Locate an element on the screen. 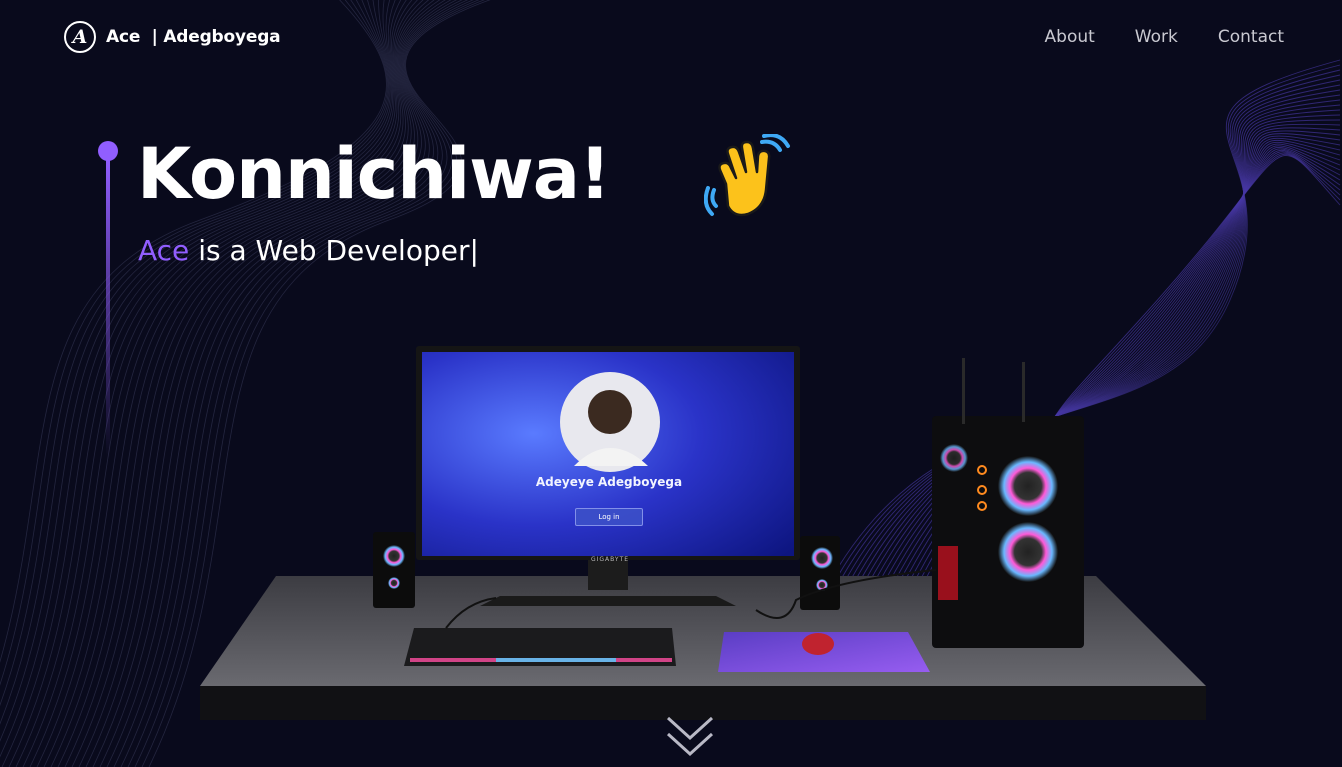 This screenshot has width=1342, height=767. hero-subtitle-rest: is a Web Developer| is located at coordinates (334, 250).